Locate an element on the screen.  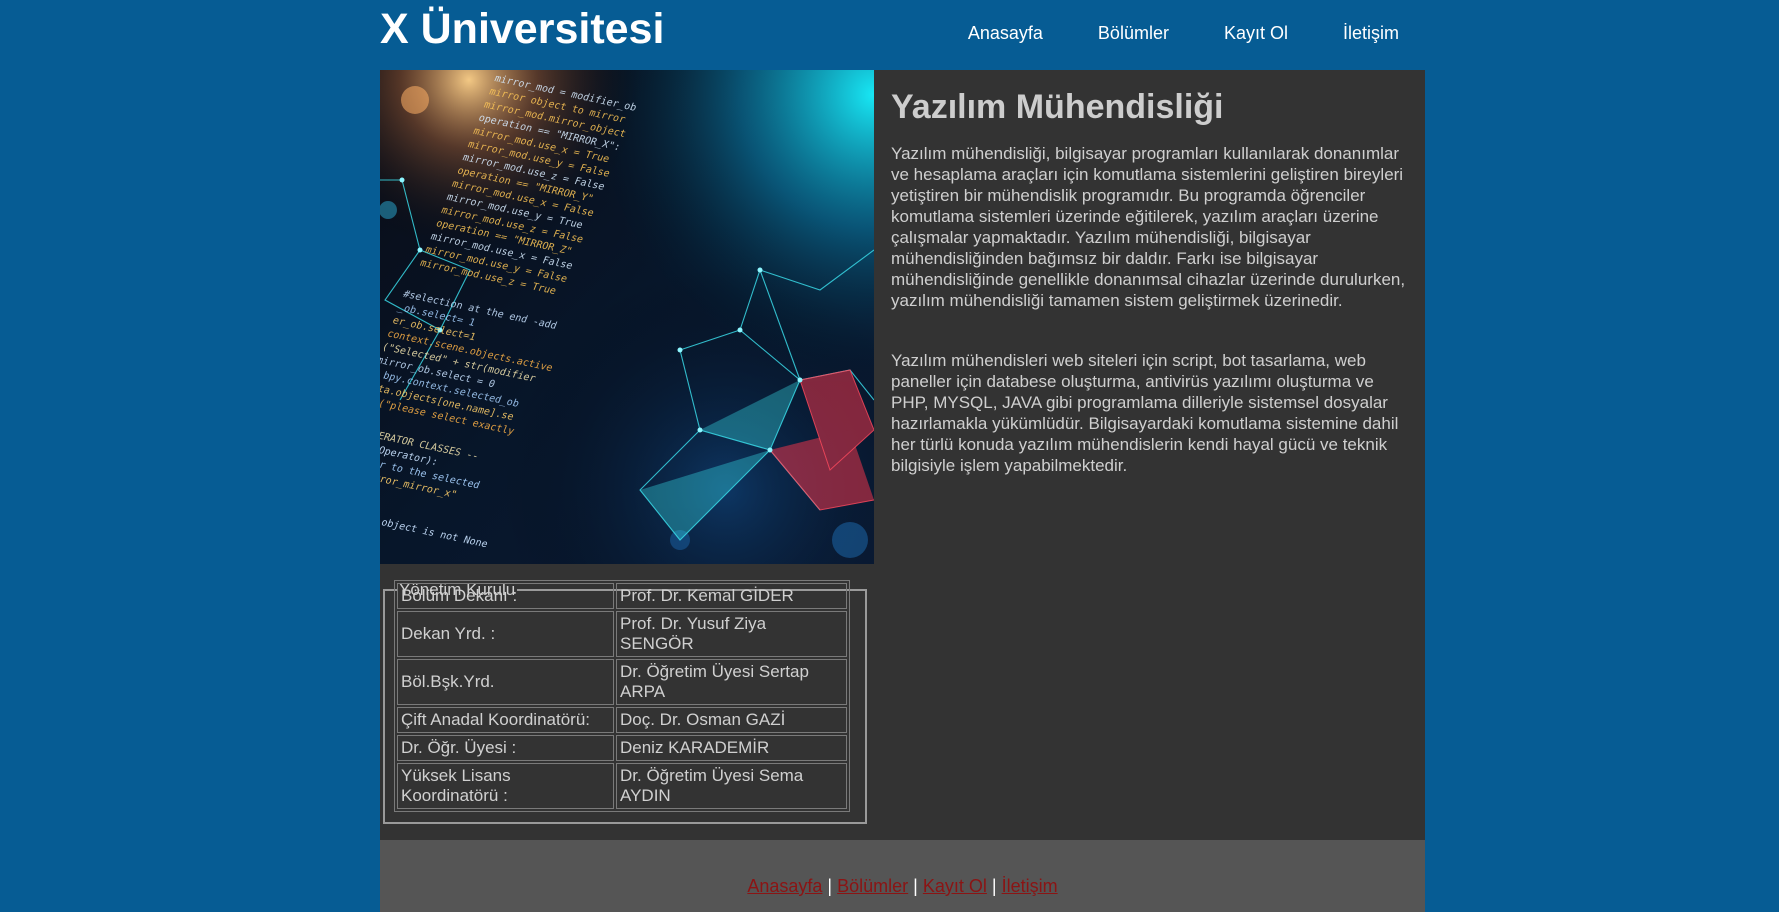
board-row: Dekan Yrd. : Prof. Dr. Yusuf Ziya SENGÖR is located at coordinates (622, 634).